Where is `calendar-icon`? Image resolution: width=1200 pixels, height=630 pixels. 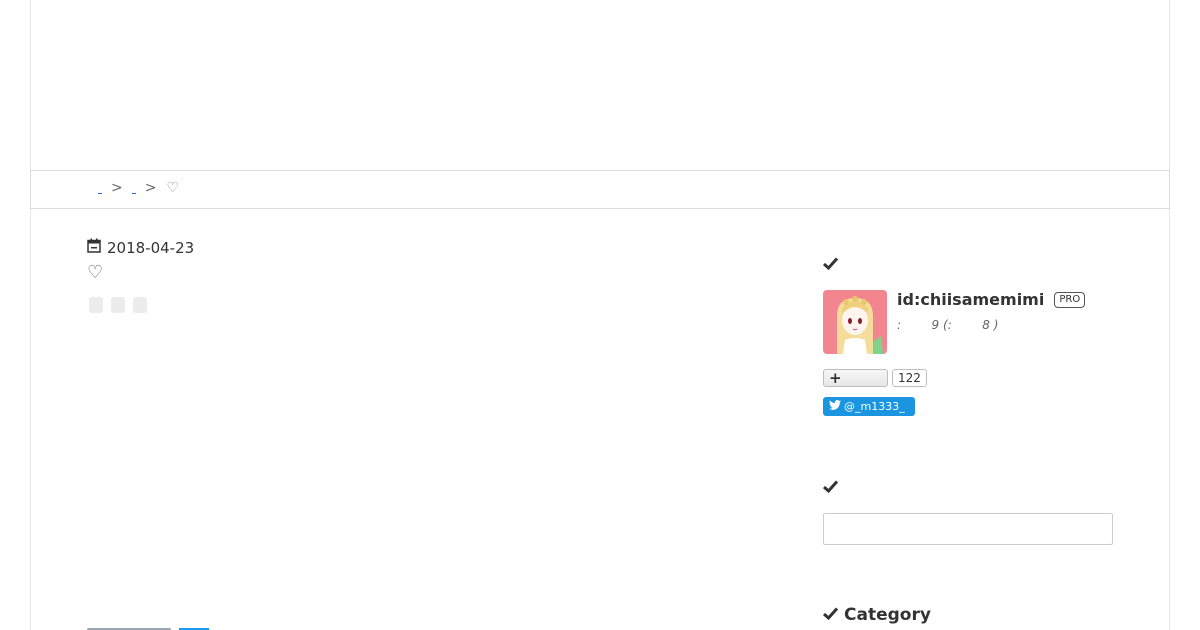
calendar-icon is located at coordinates (94, 247).